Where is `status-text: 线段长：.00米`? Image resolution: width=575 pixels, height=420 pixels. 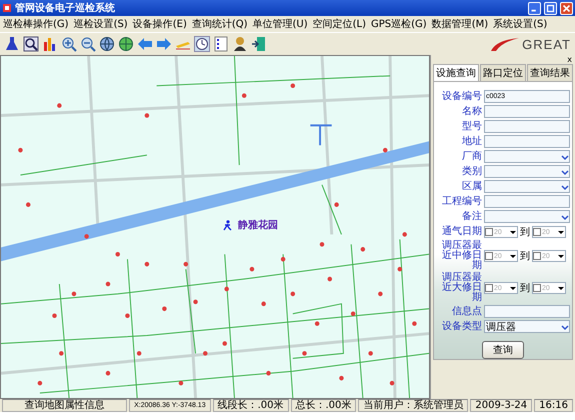
status-text: 线段长：.00米 is located at coordinates (250, 405).